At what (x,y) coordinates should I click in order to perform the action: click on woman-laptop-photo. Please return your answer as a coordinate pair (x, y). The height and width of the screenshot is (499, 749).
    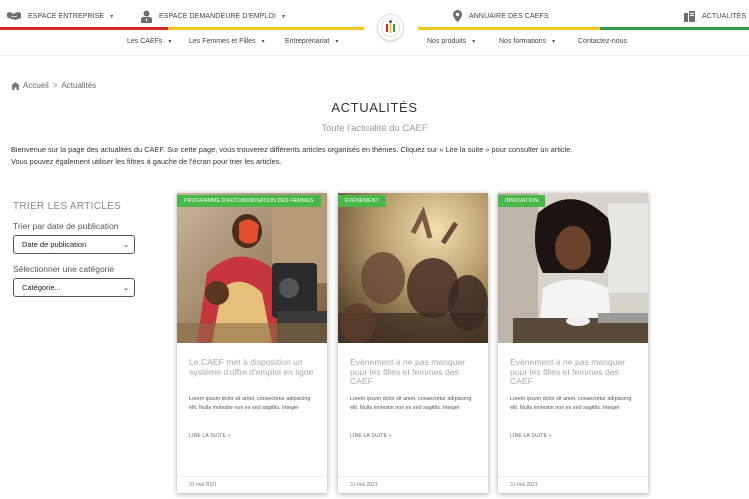
    Looking at the image, I should click on (573, 268).